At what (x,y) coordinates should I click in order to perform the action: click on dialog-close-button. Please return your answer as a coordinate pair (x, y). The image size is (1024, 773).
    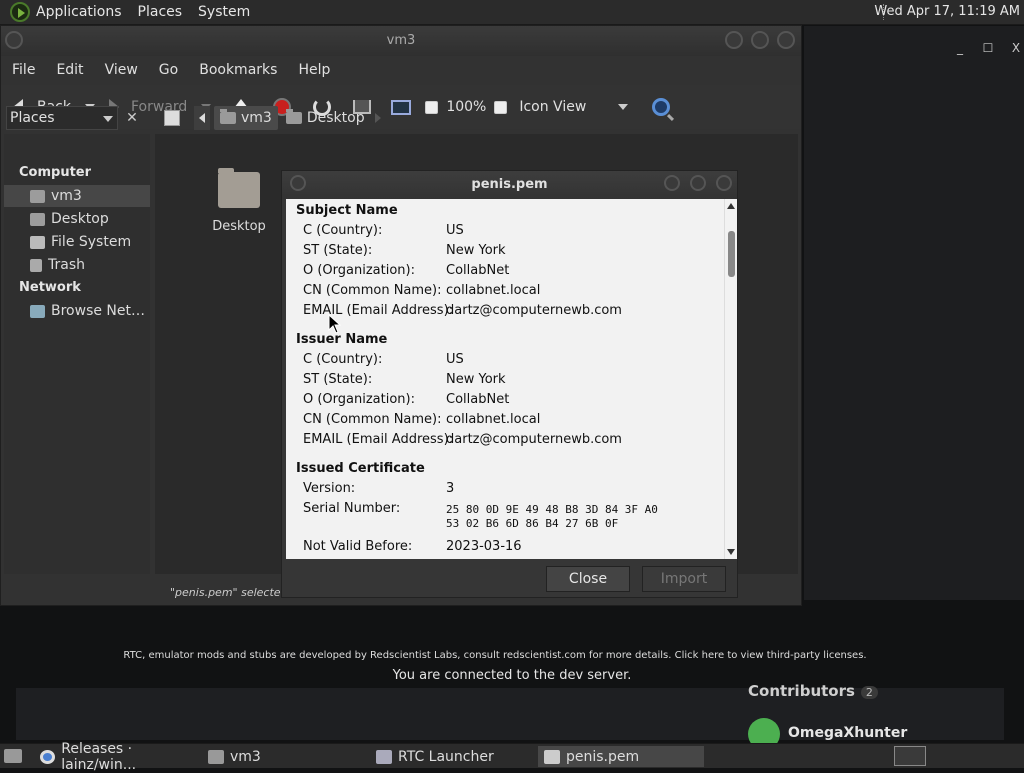
    Looking at the image, I should click on (724, 183).